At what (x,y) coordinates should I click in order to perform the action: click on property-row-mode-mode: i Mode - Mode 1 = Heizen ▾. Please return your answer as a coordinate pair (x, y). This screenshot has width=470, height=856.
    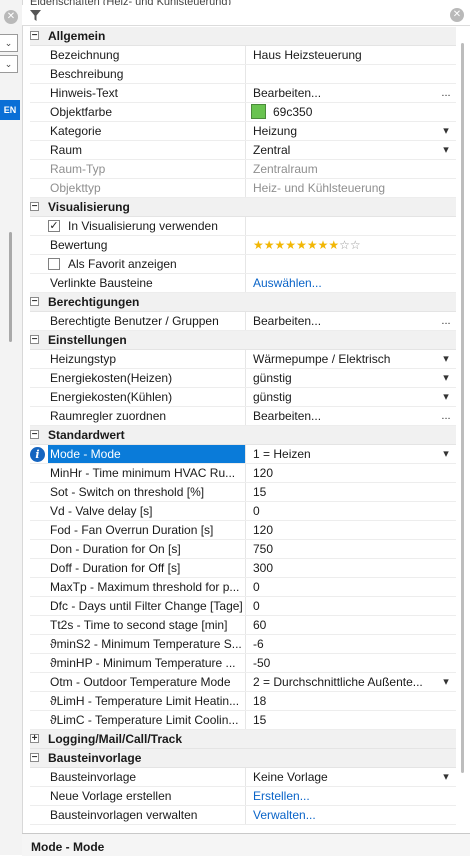
    Looking at the image, I should click on (243, 454).